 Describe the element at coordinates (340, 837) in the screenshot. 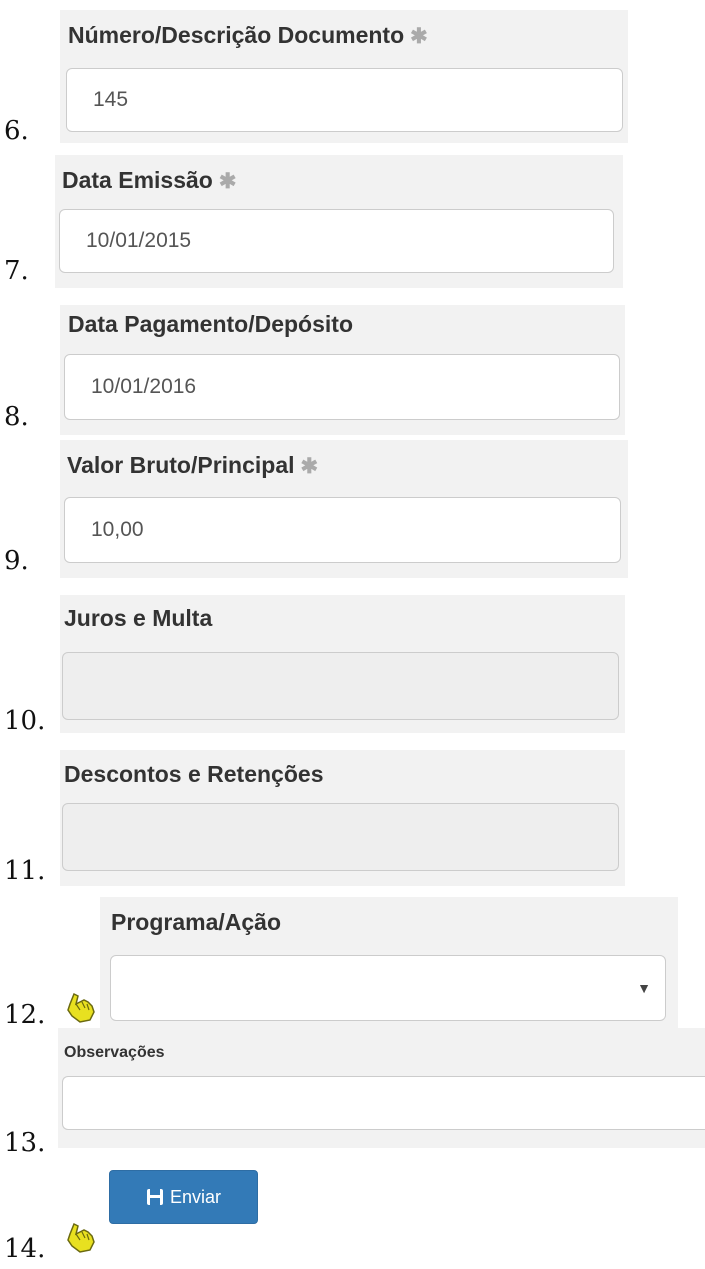

I see `descontos-input` at that location.